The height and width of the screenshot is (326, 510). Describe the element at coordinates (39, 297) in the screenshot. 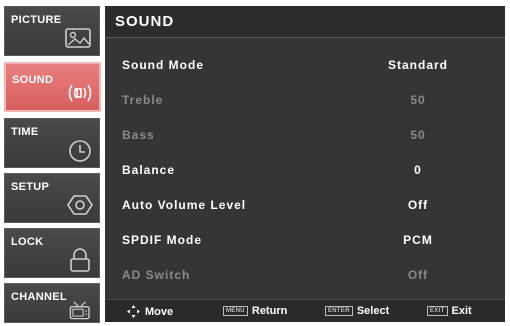

I see `tab-channel-label: CHANNEL` at that location.